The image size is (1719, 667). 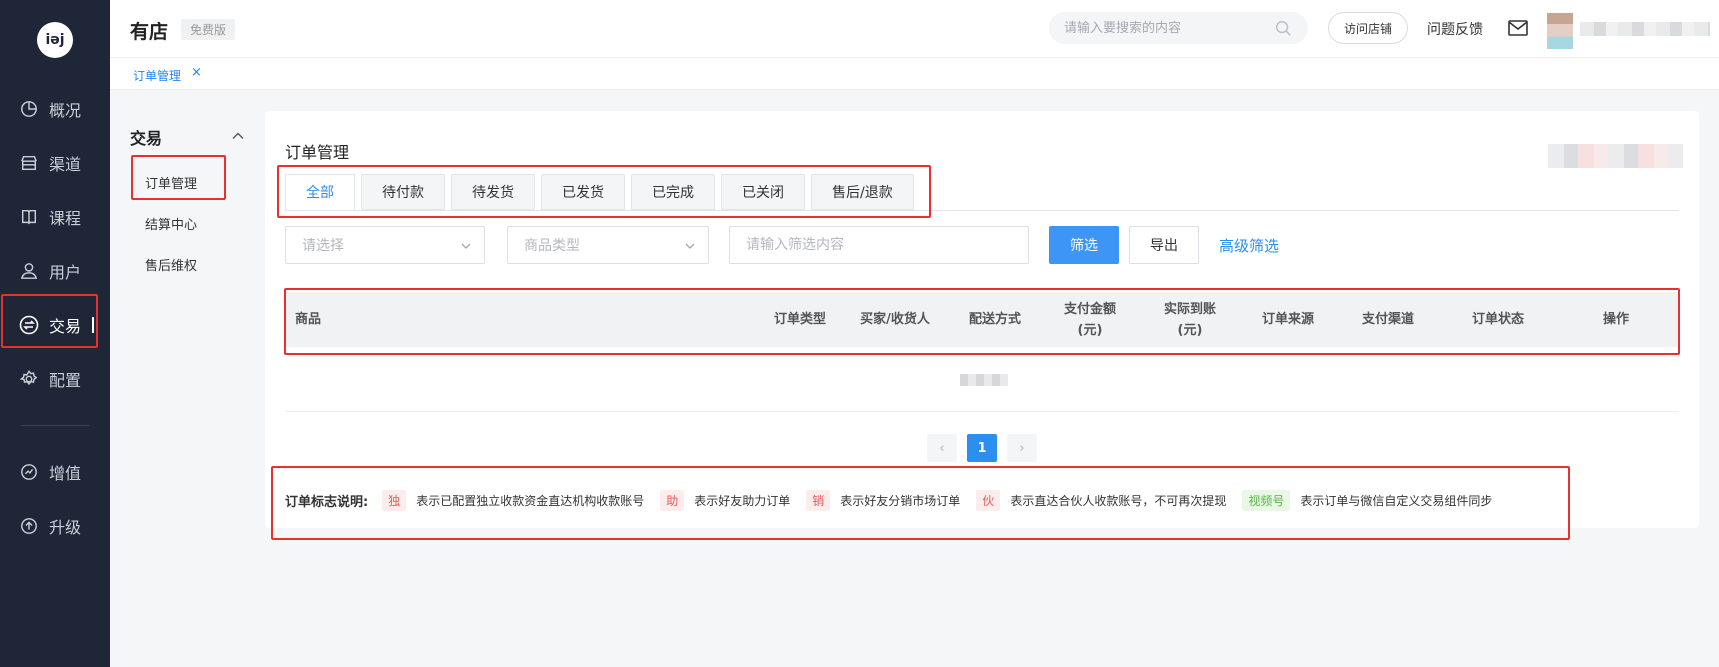 I want to click on column-header: 配送方式, so click(x=994, y=319).